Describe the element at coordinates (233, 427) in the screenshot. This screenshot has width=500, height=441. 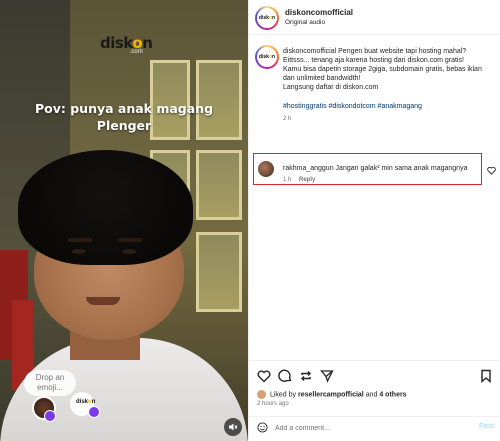
I see `speaker-muted-icon` at that location.